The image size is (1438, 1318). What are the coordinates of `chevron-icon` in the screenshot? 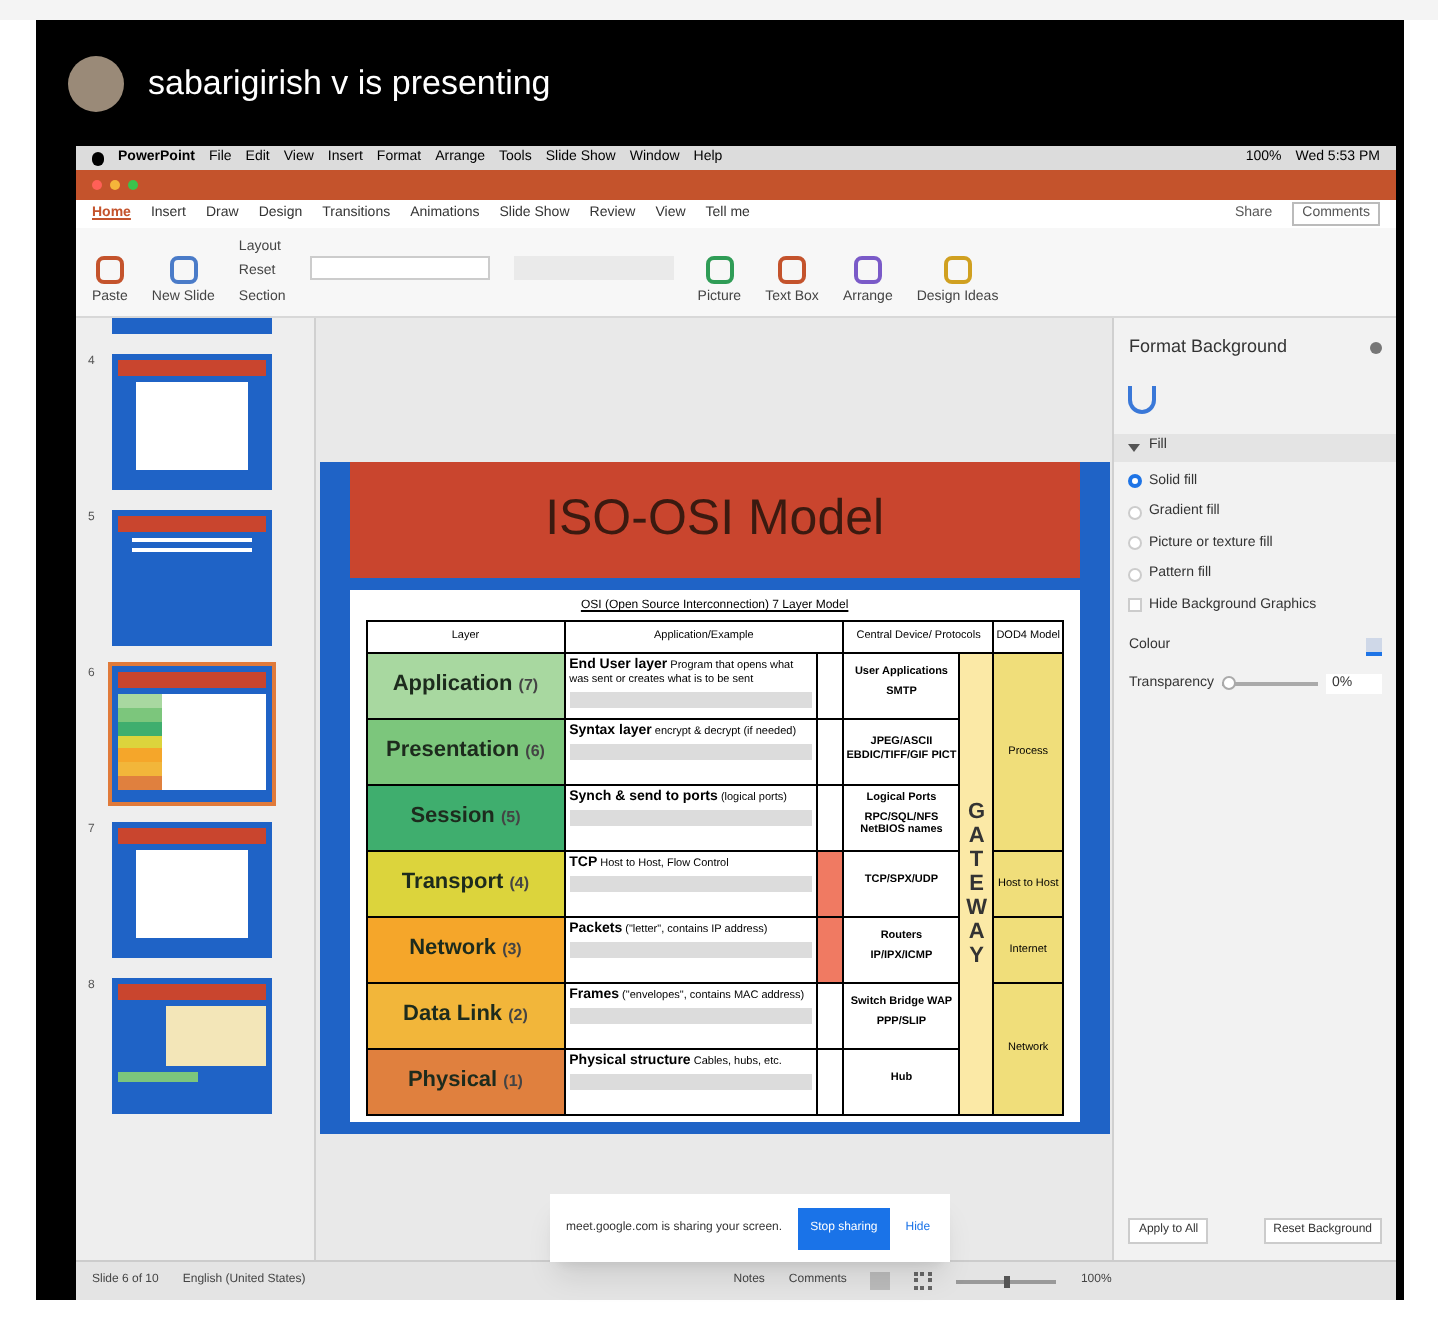 It's located at (1134, 447).